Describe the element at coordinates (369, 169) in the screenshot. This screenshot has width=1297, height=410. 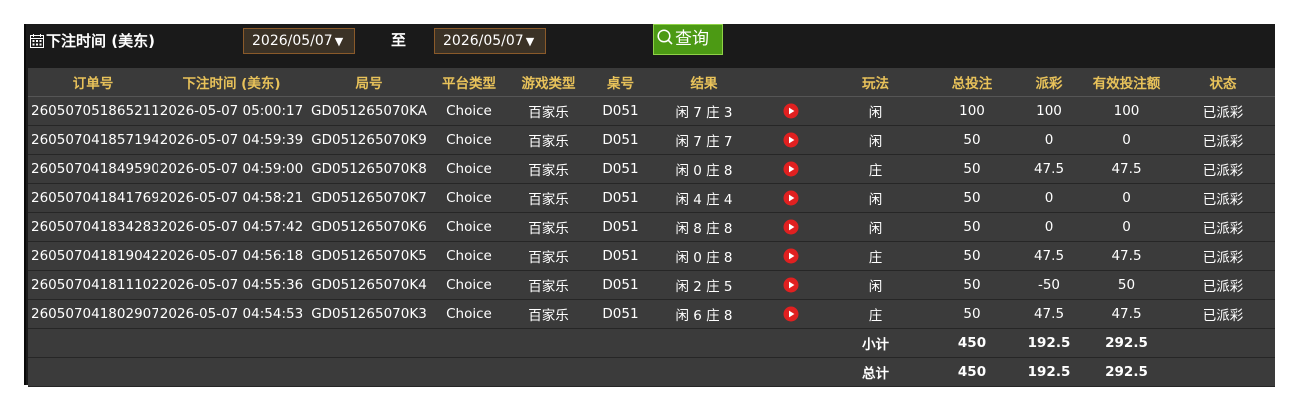
I see `round-id-cell: GD051265070K8` at that location.